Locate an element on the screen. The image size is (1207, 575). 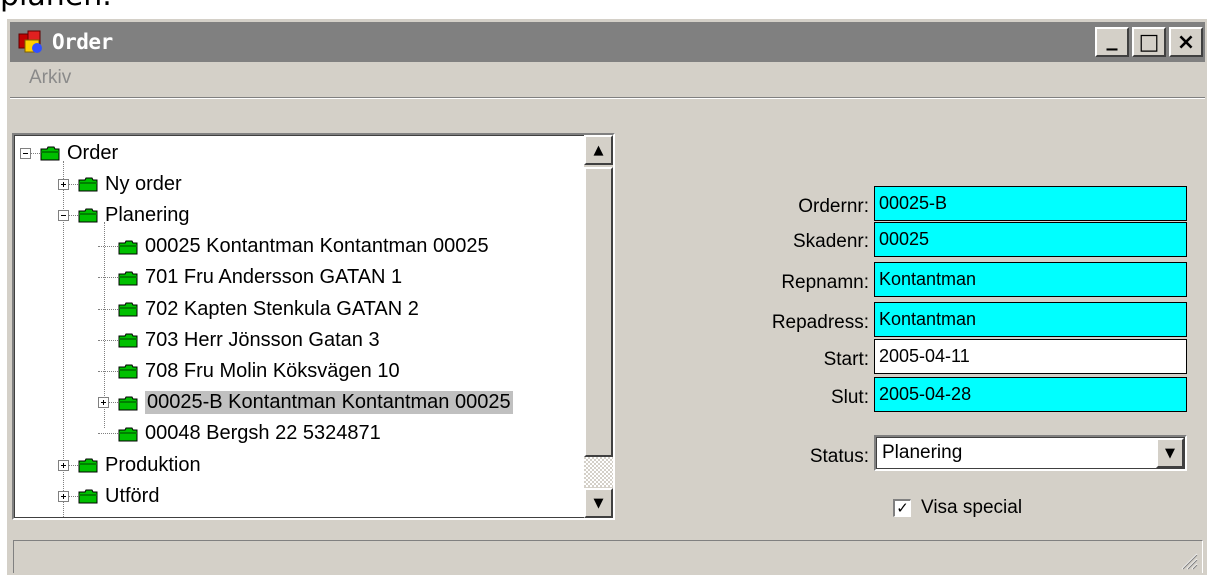
chevron-down-icon: ▼ is located at coordinates (1170, 453).